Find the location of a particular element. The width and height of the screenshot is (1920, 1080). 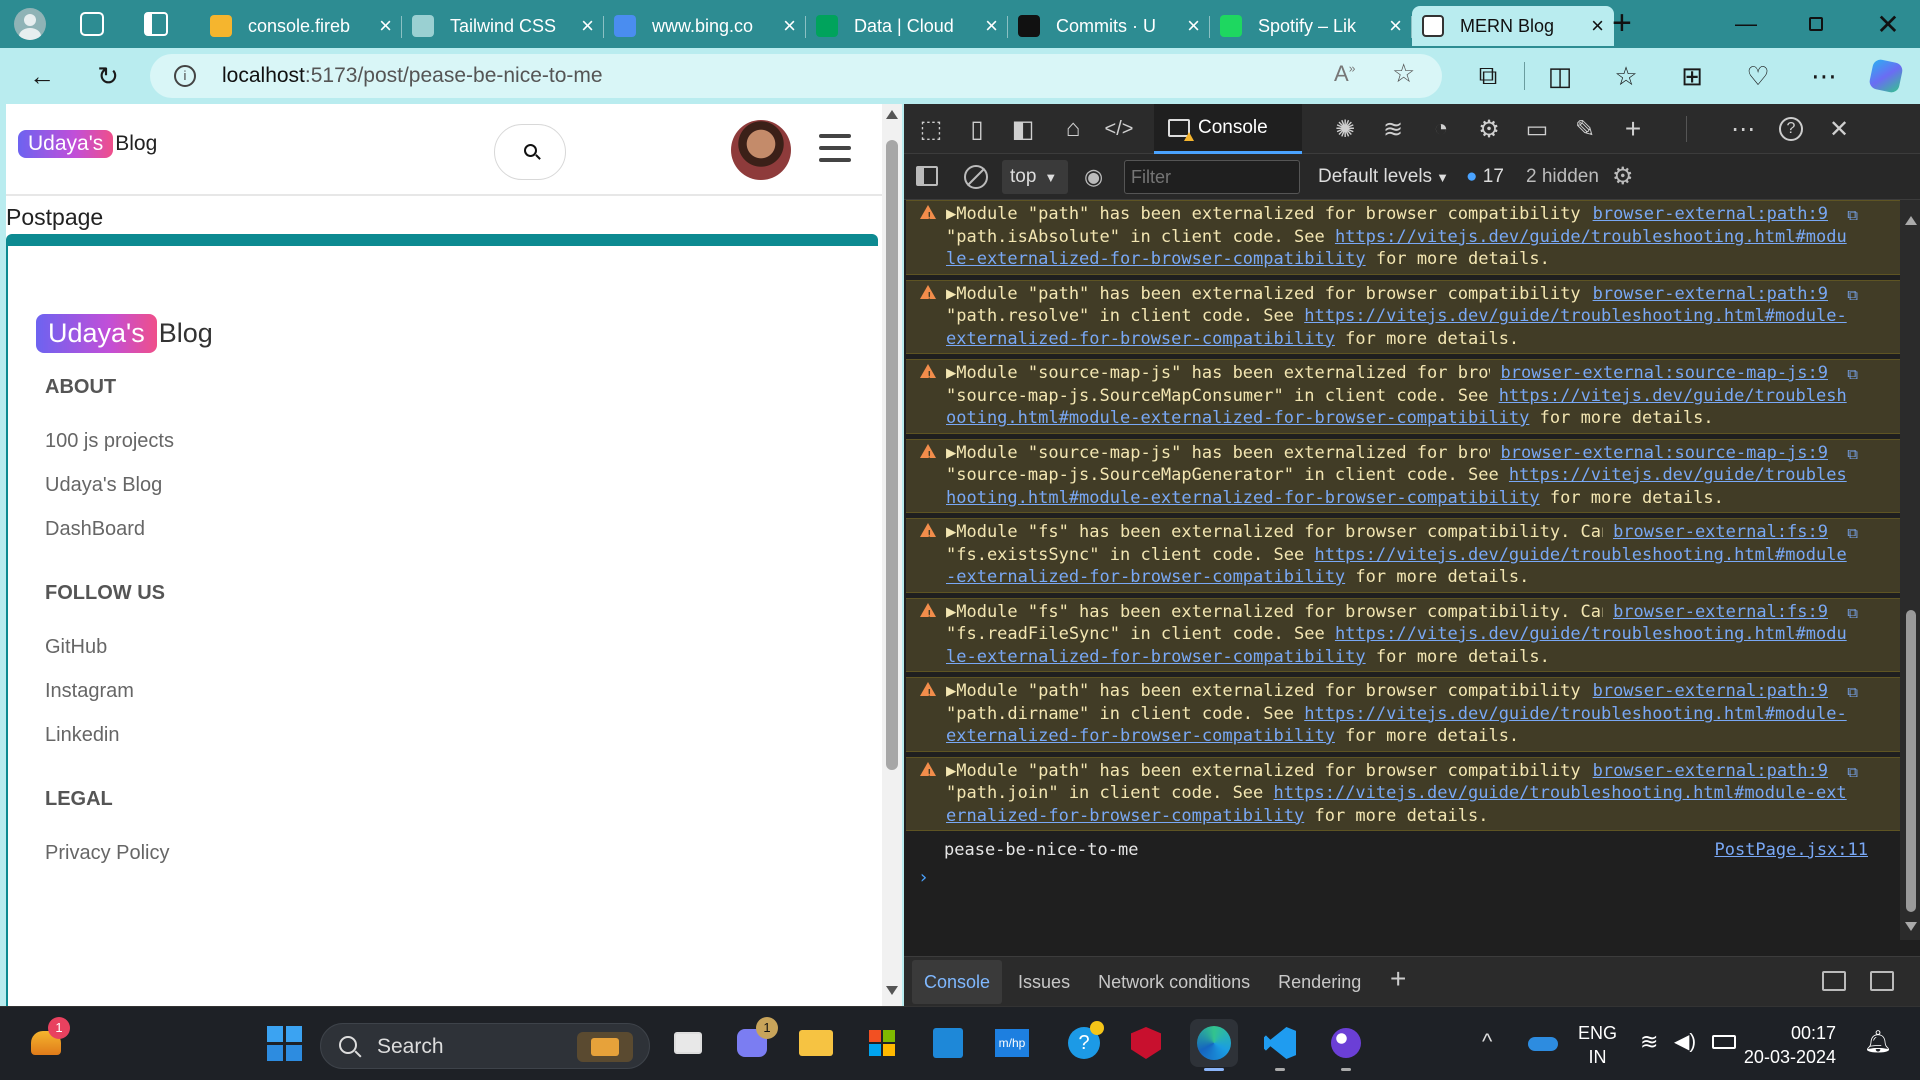

user-avatar is located at coordinates (761, 150).